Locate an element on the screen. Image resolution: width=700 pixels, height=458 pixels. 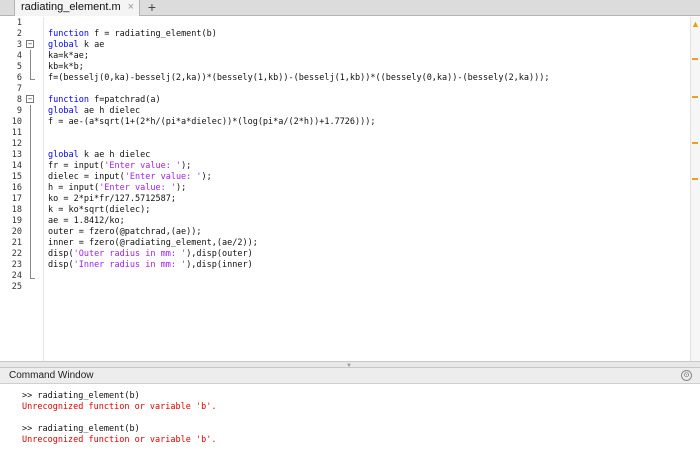
editor-tab-bar: radiating_element.m × + is located at coordinates (350, 8).